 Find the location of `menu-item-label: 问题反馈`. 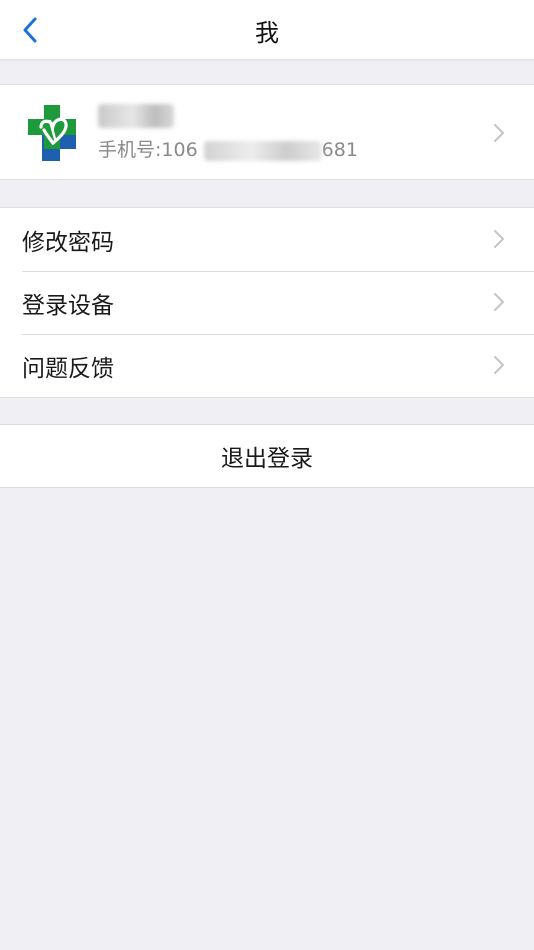

menu-item-label: 问题反馈 is located at coordinates (68, 368).